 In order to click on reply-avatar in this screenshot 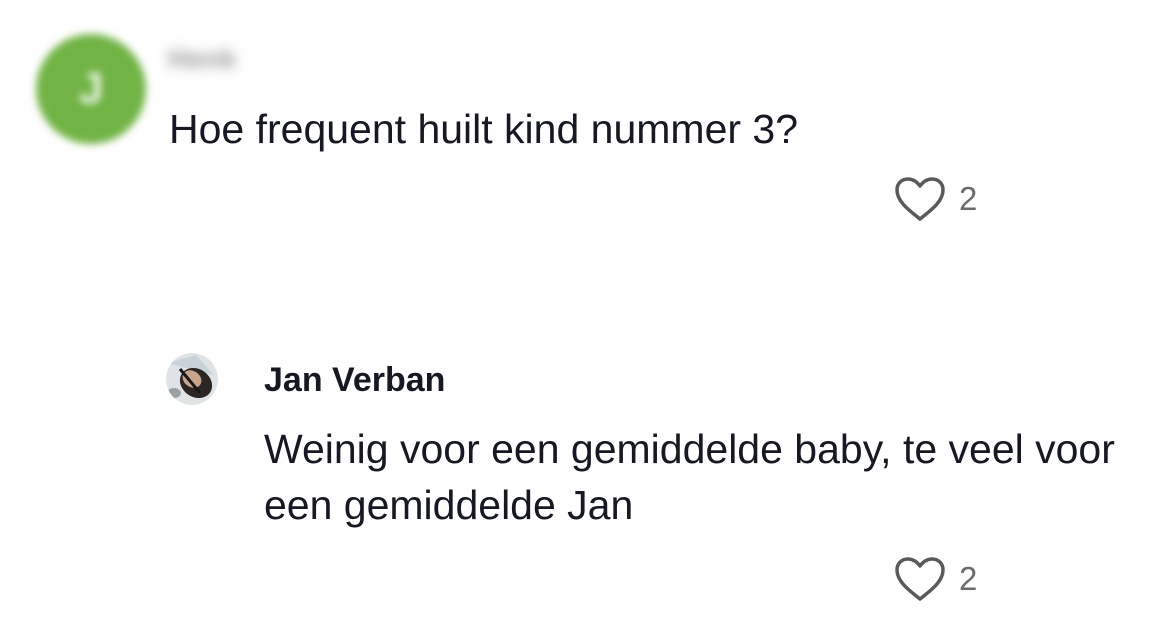, I will do `click(192, 379)`.